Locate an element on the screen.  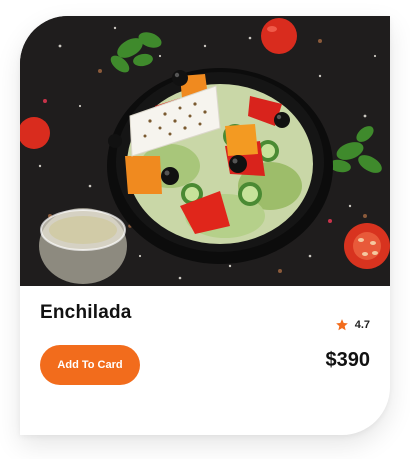
product-price: $390 is located at coordinates (348, 360).